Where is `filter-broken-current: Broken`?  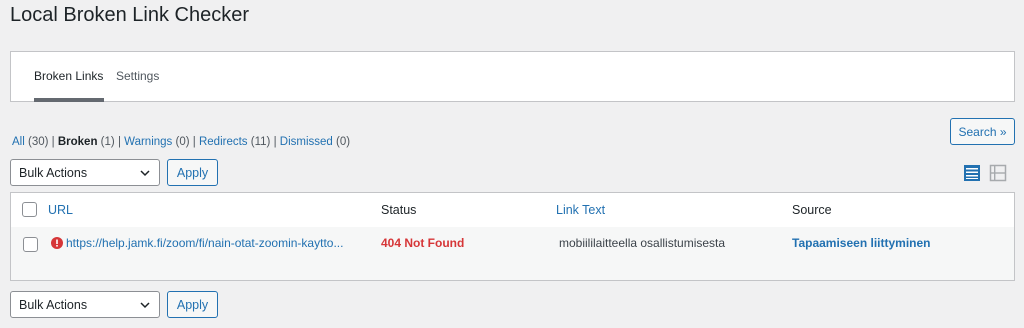 filter-broken-current: Broken is located at coordinates (78, 142).